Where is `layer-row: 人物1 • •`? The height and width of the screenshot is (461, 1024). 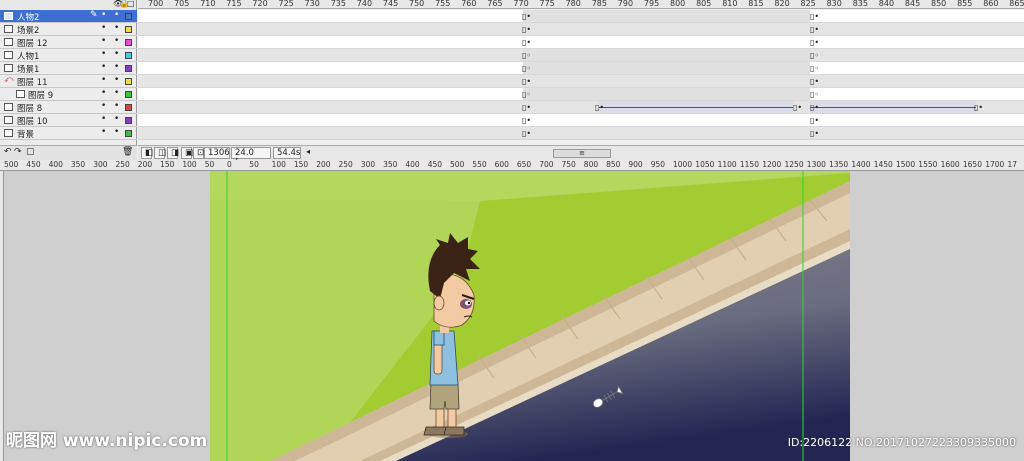 layer-row: 人物1 • • is located at coordinates (68, 55).